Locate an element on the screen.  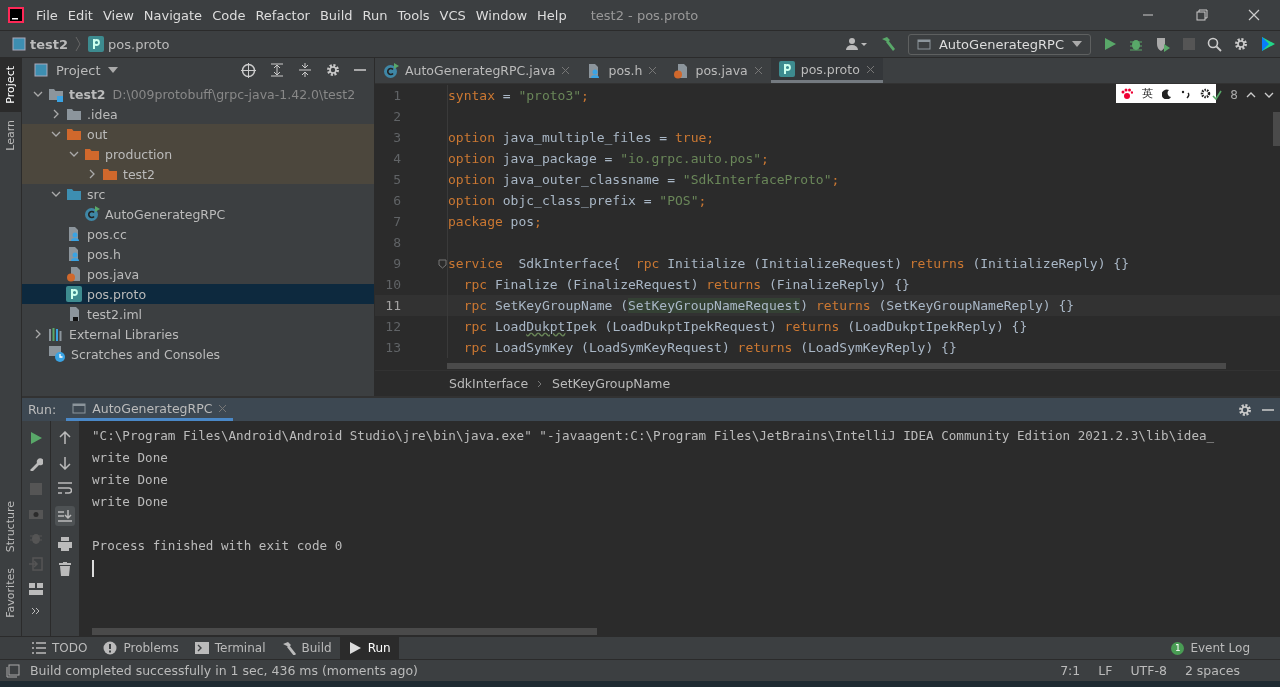
shield-run-icon is located at coordinates (1163, 44).